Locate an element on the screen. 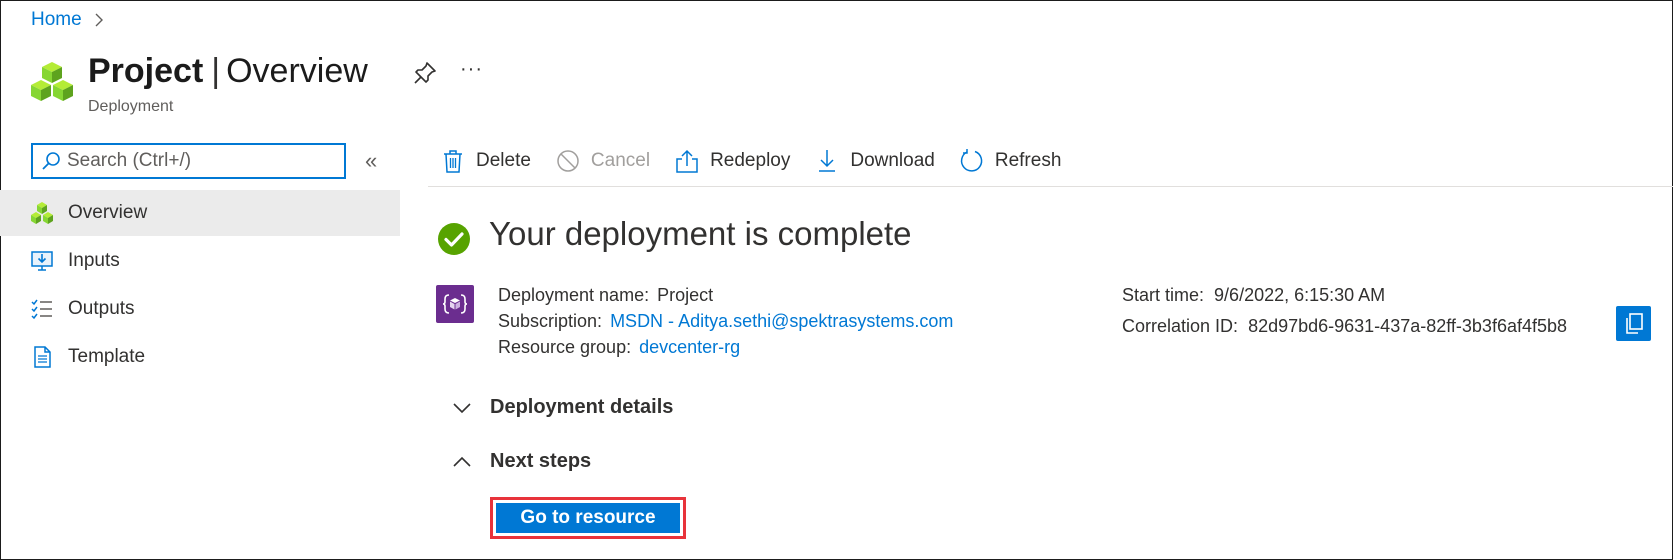  go-to-resource-button: Go to resource is located at coordinates (588, 518).